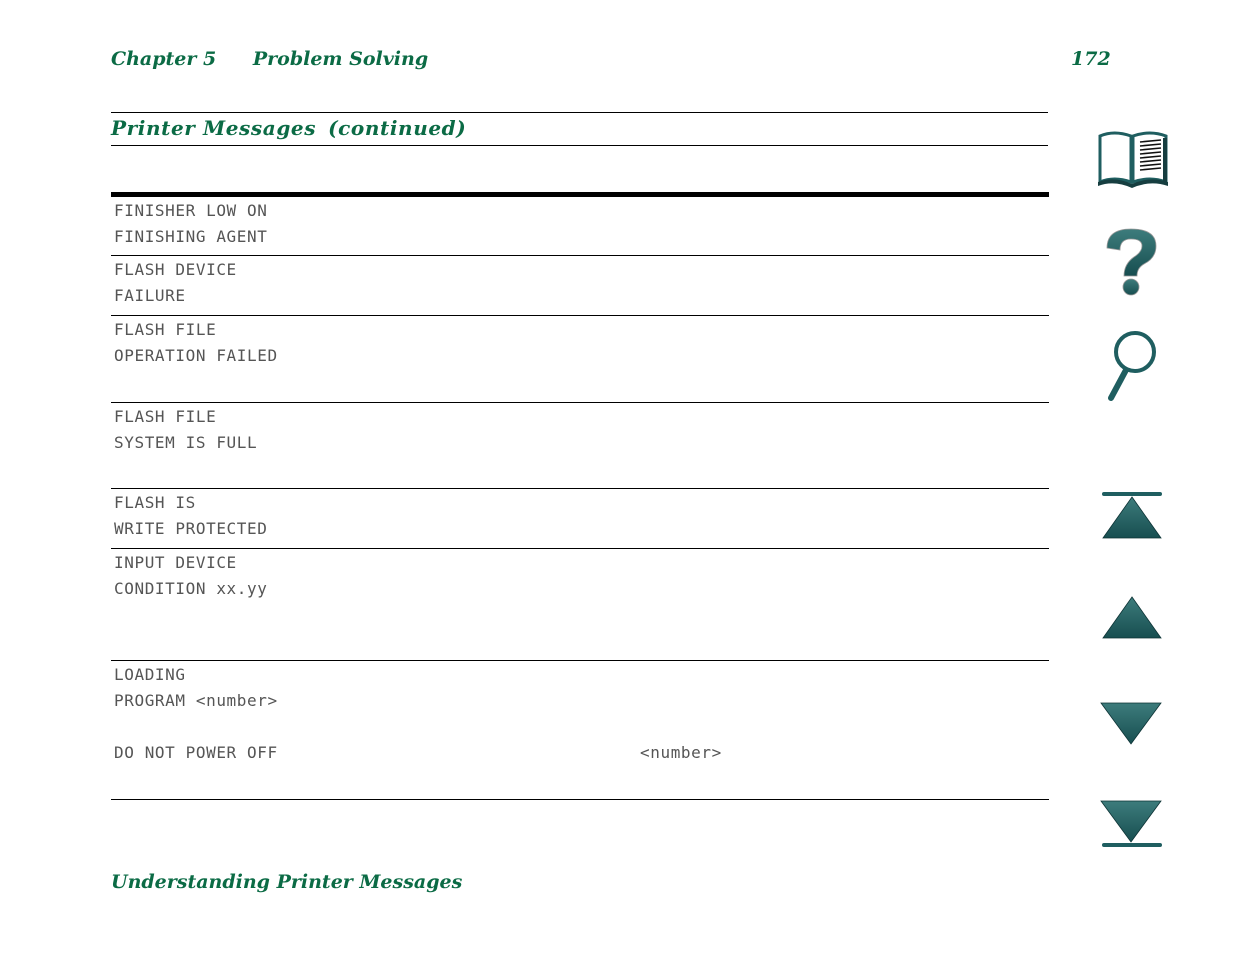 The image size is (1235, 954). I want to click on message-detail: <number>, so click(681, 752).